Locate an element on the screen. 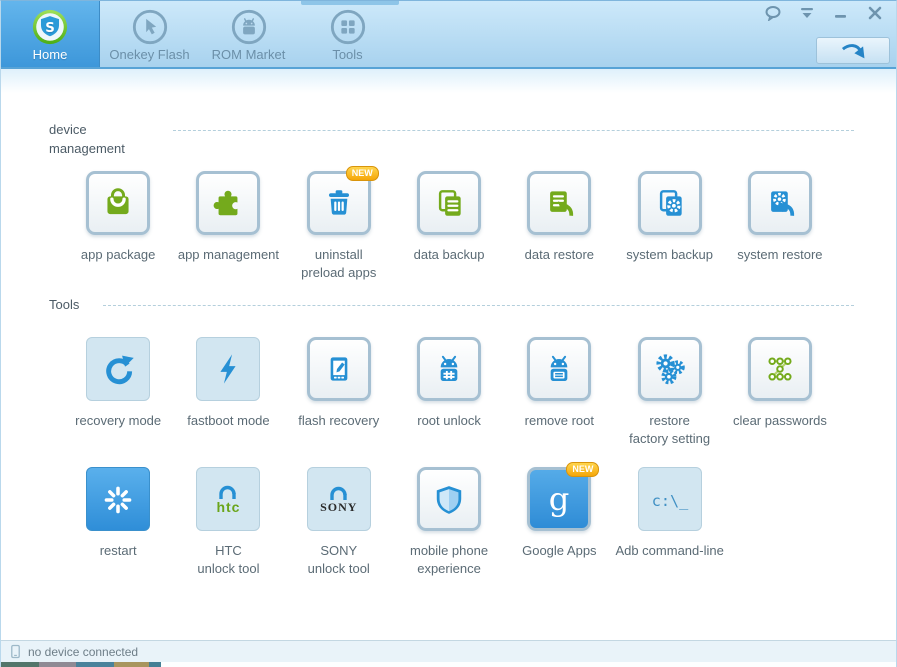 This screenshot has height=667, width=897. tile-data-restore is located at coordinates (559, 202).